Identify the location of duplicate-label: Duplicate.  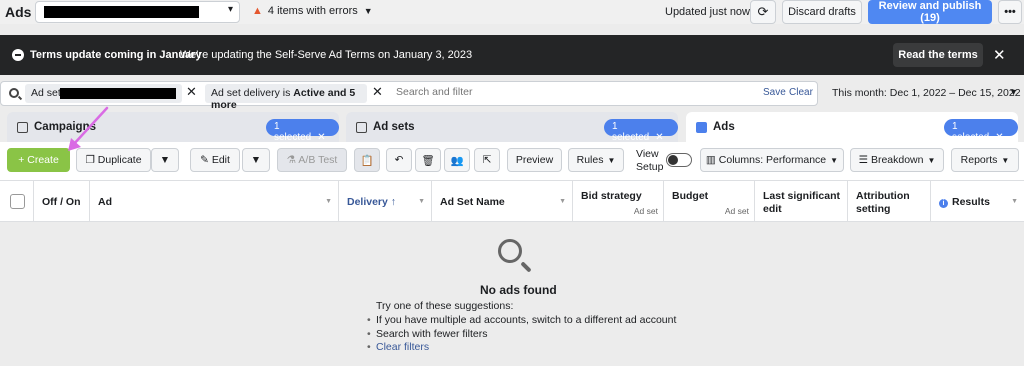
(119, 160).